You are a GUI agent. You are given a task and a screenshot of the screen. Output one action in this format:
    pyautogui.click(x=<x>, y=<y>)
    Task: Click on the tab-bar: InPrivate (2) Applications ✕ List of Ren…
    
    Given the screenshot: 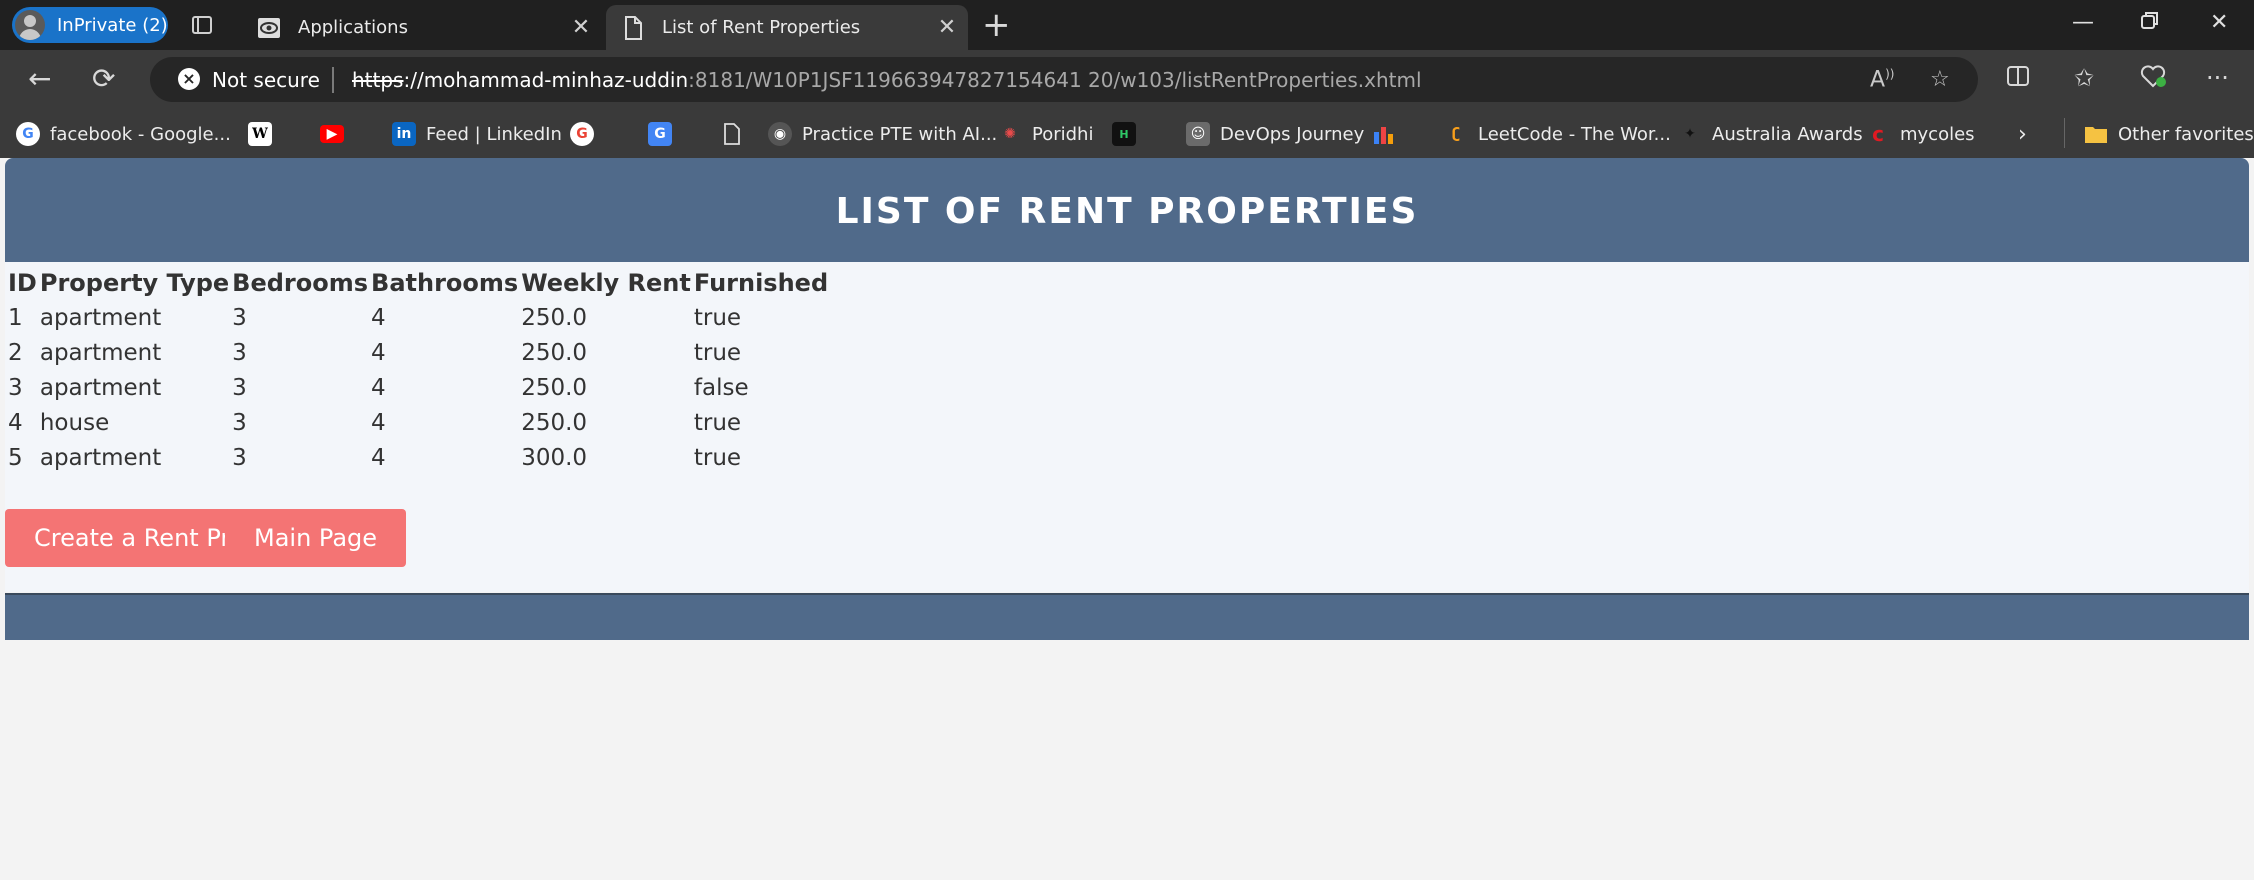 What is the action you would take?
    pyautogui.click(x=1127, y=25)
    